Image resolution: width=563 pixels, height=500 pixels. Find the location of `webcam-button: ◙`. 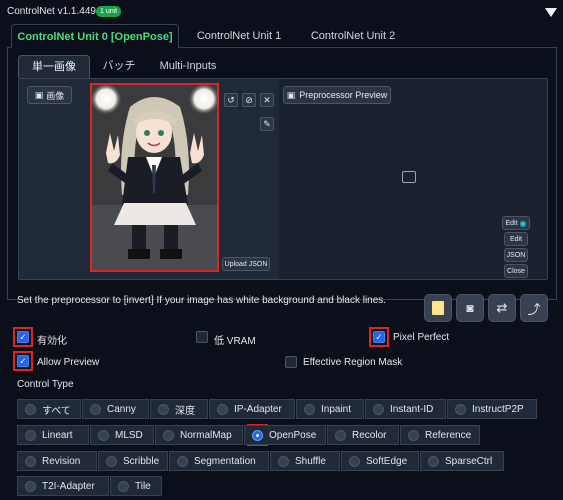

webcam-button: ◙ is located at coordinates (470, 308).